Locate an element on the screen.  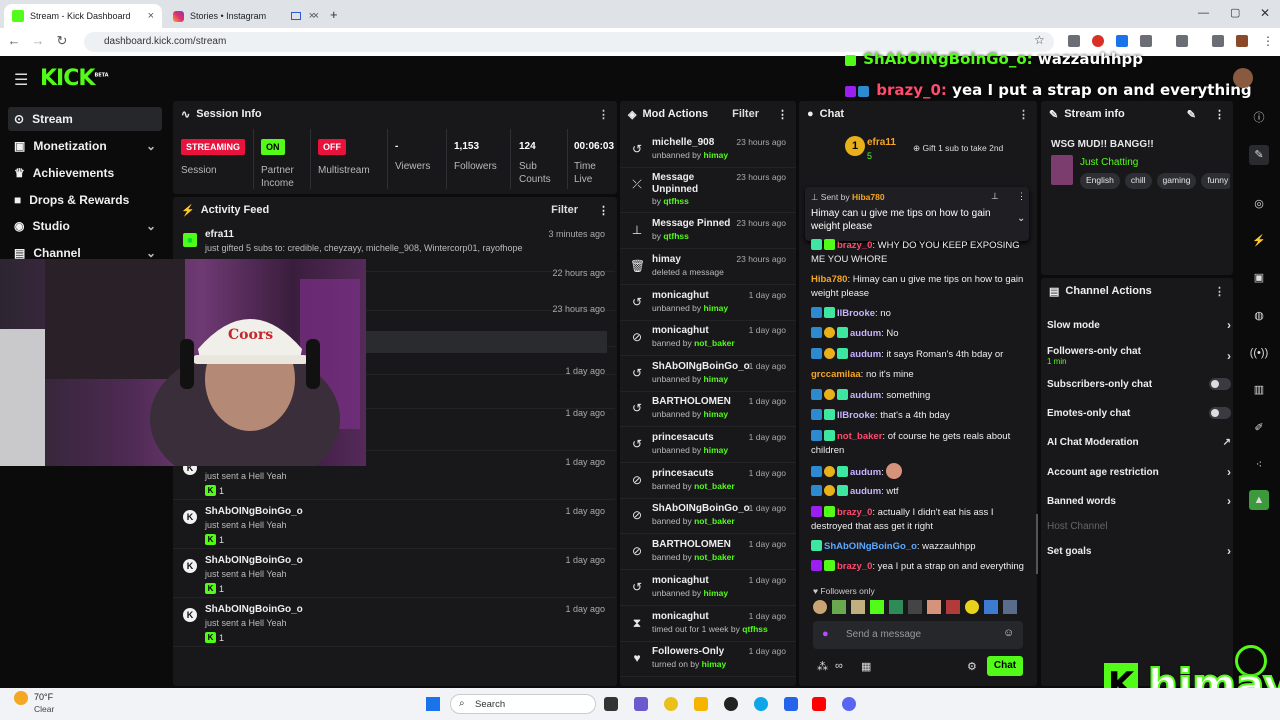
sidebar-item-monetization: ▣ Monetization ⌄ is located at coordinates (85, 146).